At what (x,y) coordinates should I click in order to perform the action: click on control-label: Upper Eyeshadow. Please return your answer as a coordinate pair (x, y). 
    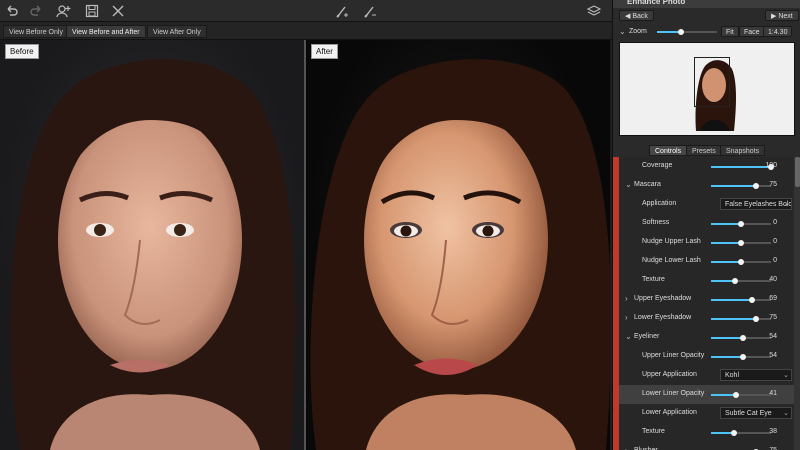
    Looking at the image, I should click on (663, 298).